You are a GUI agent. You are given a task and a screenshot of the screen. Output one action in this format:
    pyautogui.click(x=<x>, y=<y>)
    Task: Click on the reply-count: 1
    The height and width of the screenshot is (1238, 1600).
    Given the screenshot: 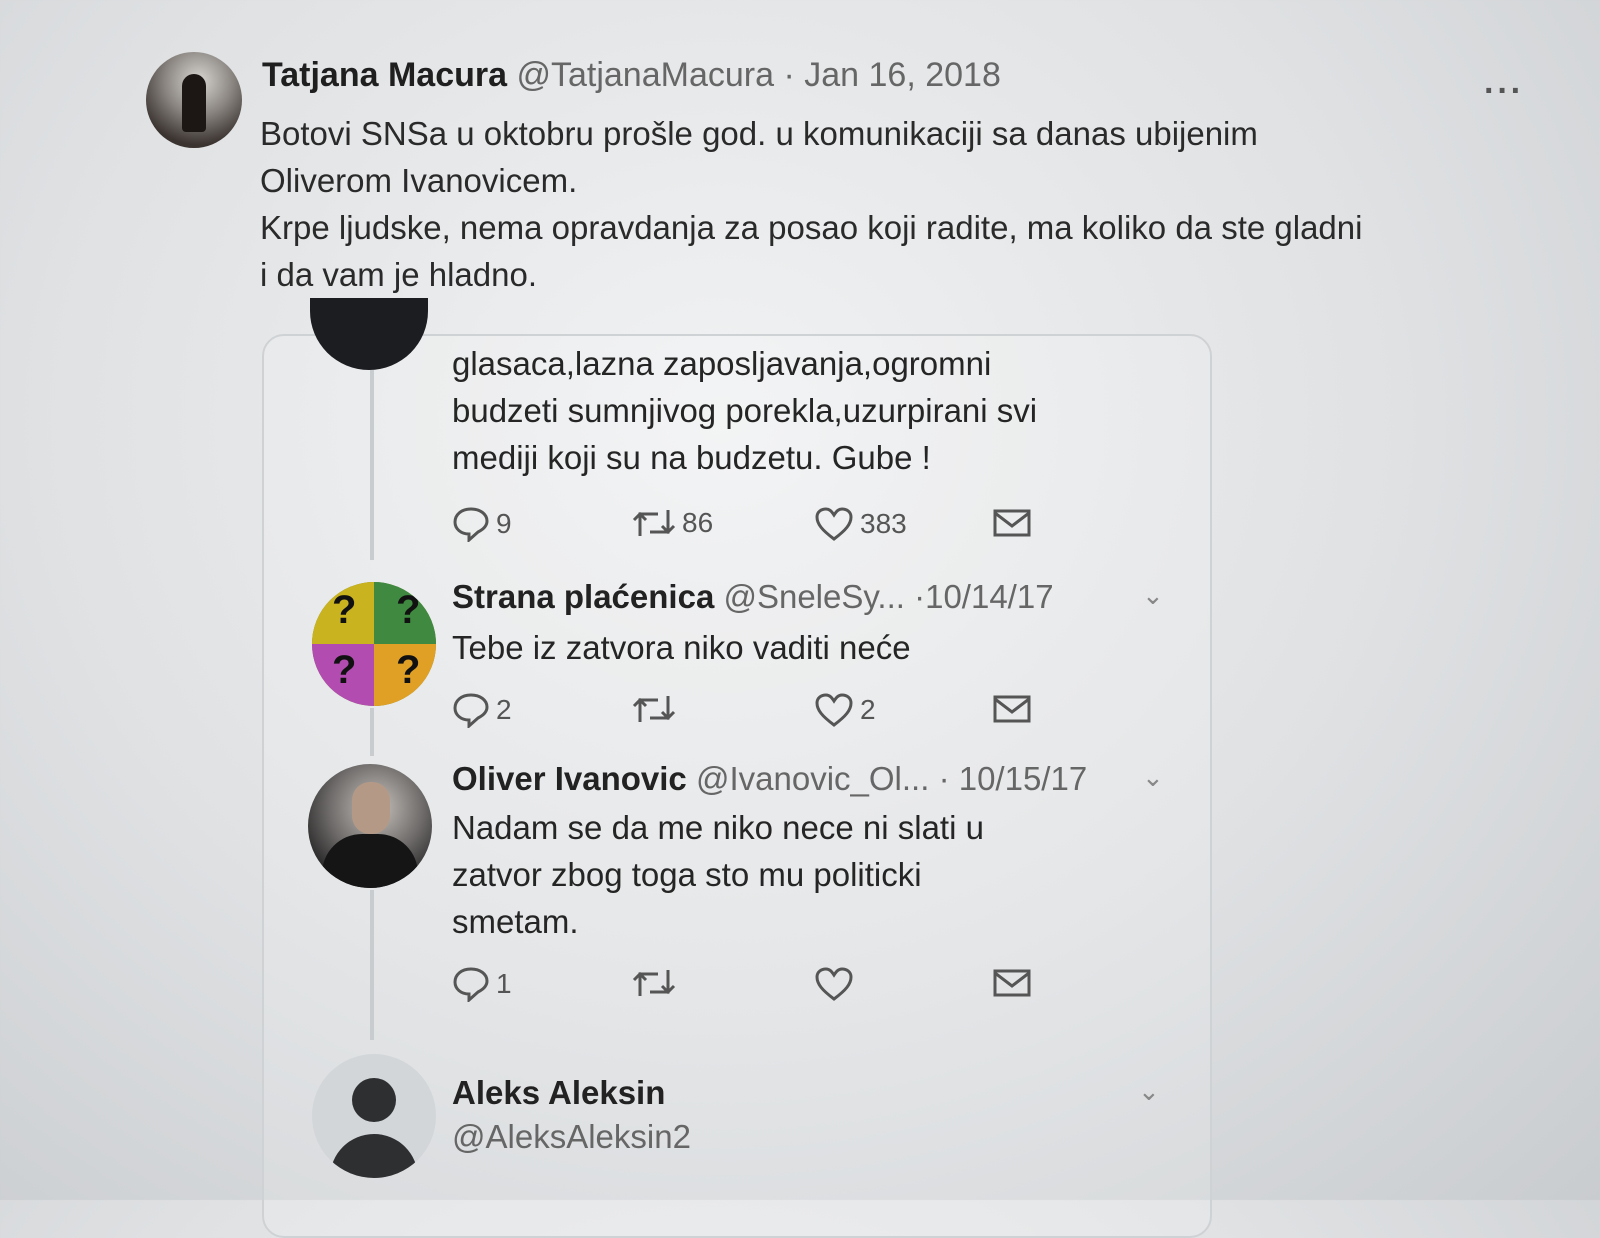 What is the action you would take?
    pyautogui.click(x=504, y=983)
    